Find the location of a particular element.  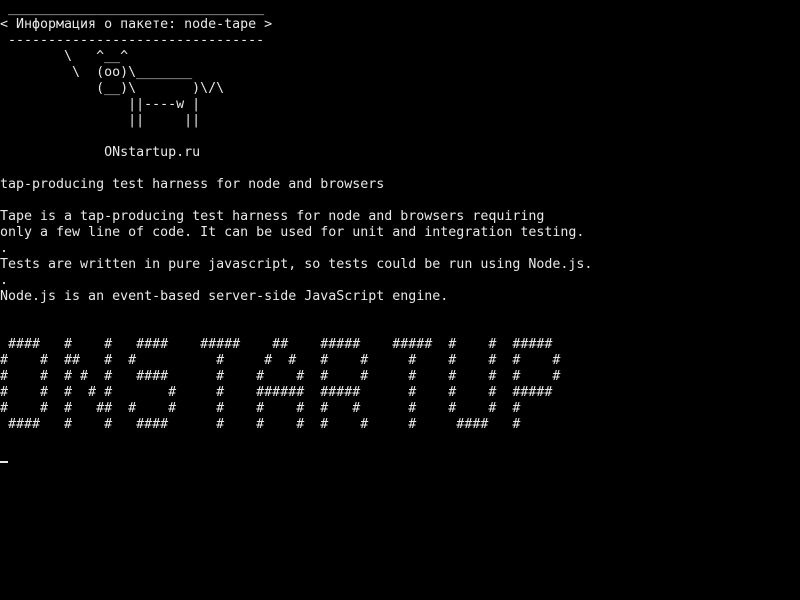

banner-line: # # # # # #### # # # # # # # # # # is located at coordinates (280, 376).